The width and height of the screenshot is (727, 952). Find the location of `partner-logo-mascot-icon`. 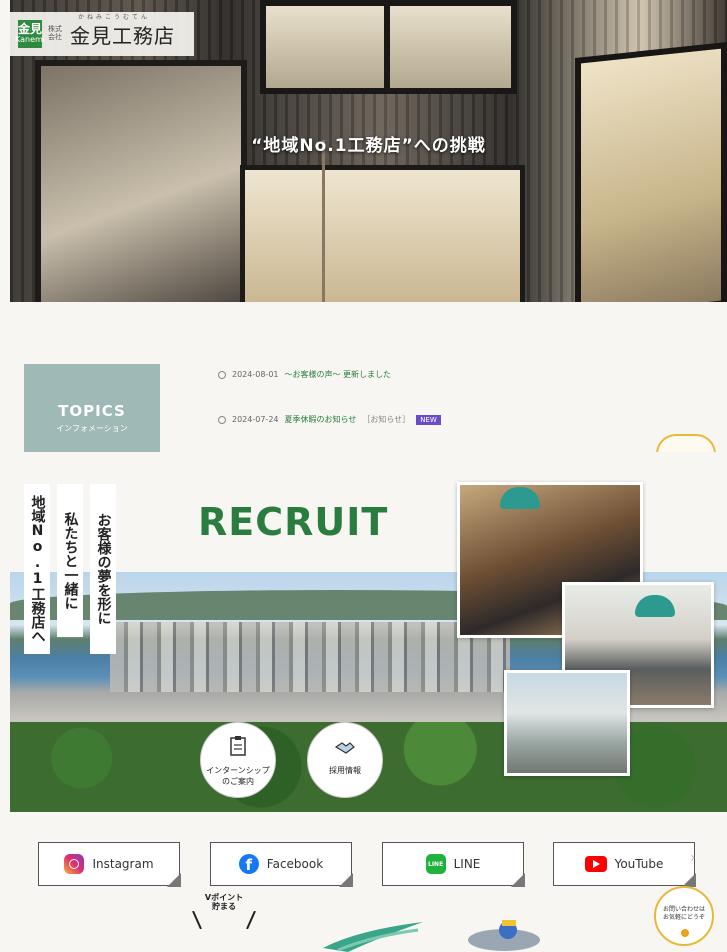

partner-logo-mascot-icon is located at coordinates (504, 935).